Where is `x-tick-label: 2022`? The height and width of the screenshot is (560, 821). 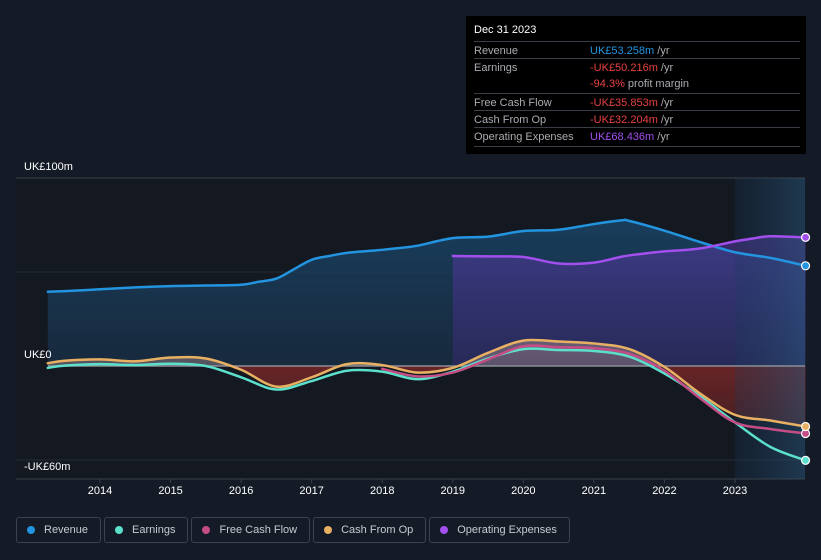 x-tick-label: 2022 is located at coordinates (664, 491).